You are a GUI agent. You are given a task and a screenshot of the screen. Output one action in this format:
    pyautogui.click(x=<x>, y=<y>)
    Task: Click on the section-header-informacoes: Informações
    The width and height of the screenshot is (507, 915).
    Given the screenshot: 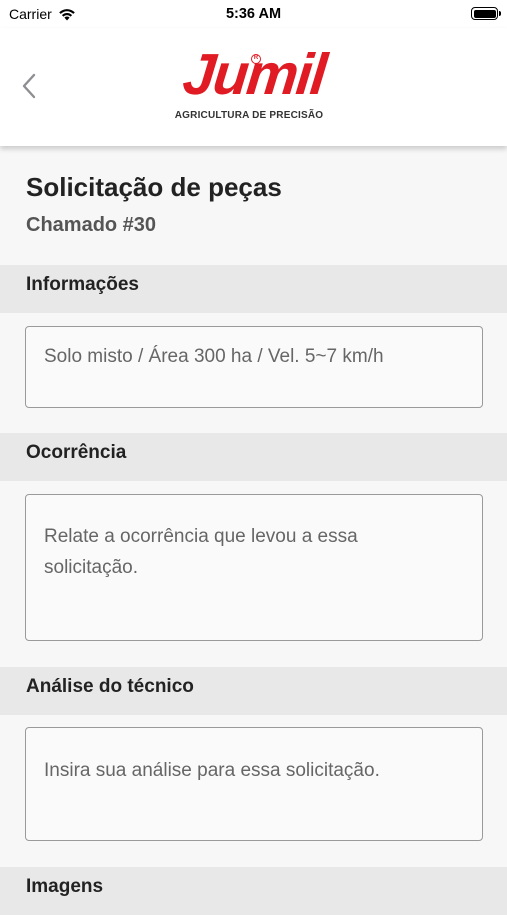 What is the action you would take?
    pyautogui.click(x=253, y=289)
    